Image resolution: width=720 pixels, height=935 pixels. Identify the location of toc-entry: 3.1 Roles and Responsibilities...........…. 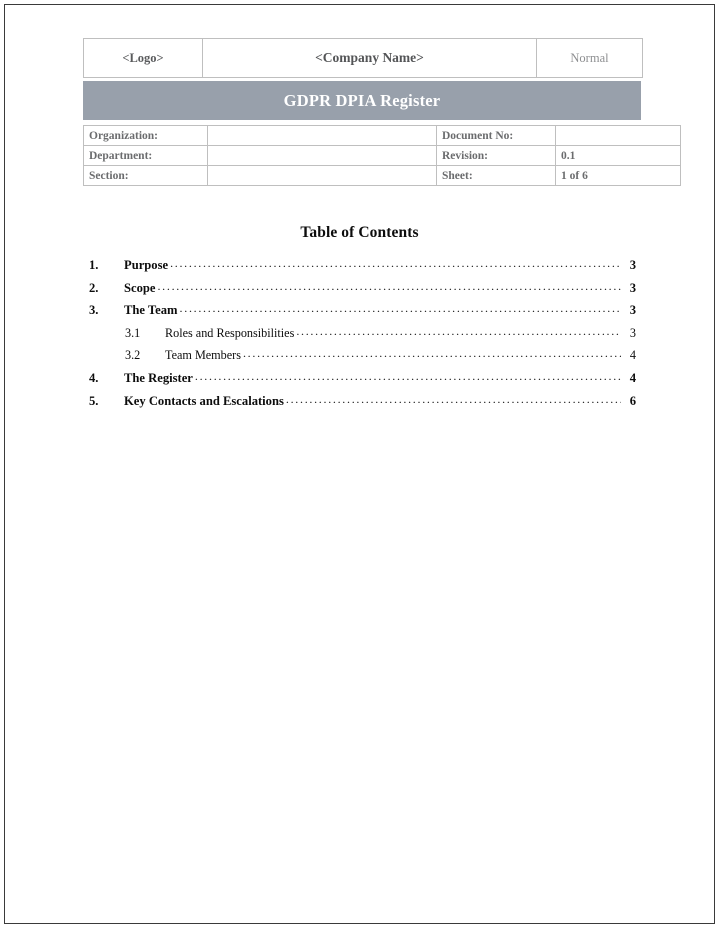
(362, 337).